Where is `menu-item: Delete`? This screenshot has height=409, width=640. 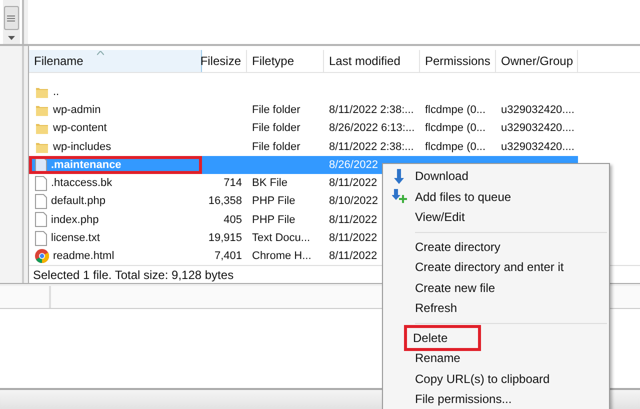 menu-item: Delete is located at coordinates (442, 338).